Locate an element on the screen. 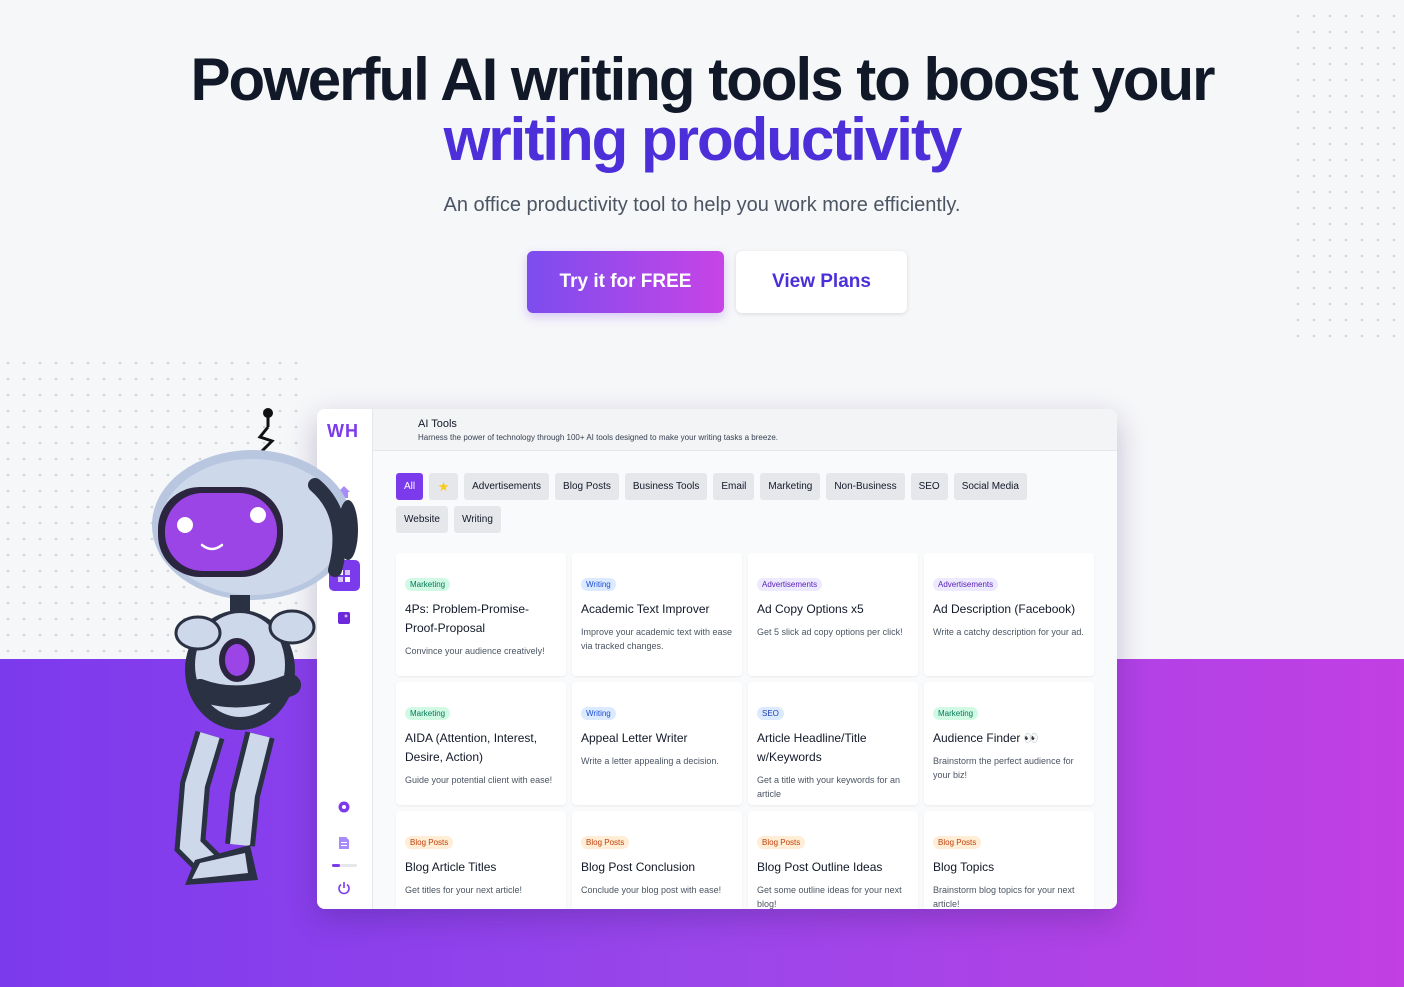 The height and width of the screenshot is (987, 1404). hero-title-line1: Powerful AI writing tools to boost your is located at coordinates (702, 79).